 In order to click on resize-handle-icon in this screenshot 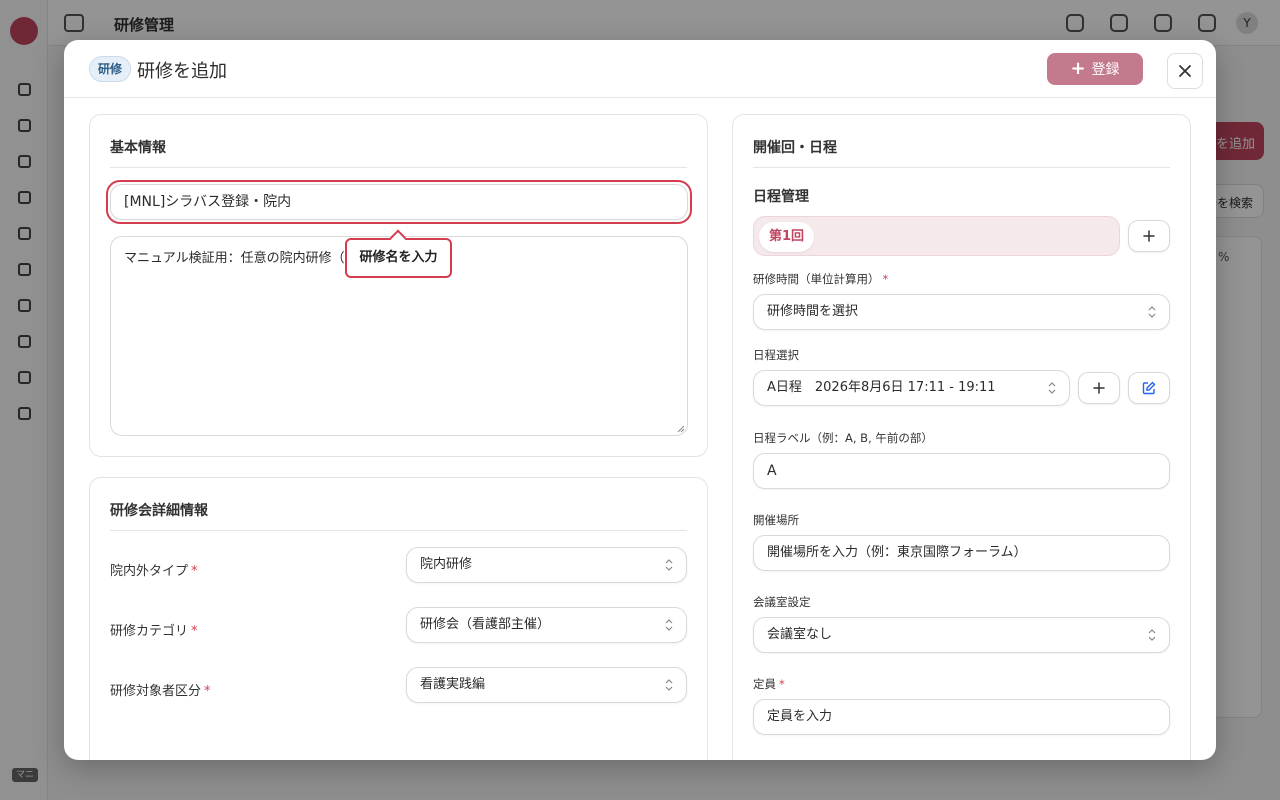, I will do `click(681, 429)`.